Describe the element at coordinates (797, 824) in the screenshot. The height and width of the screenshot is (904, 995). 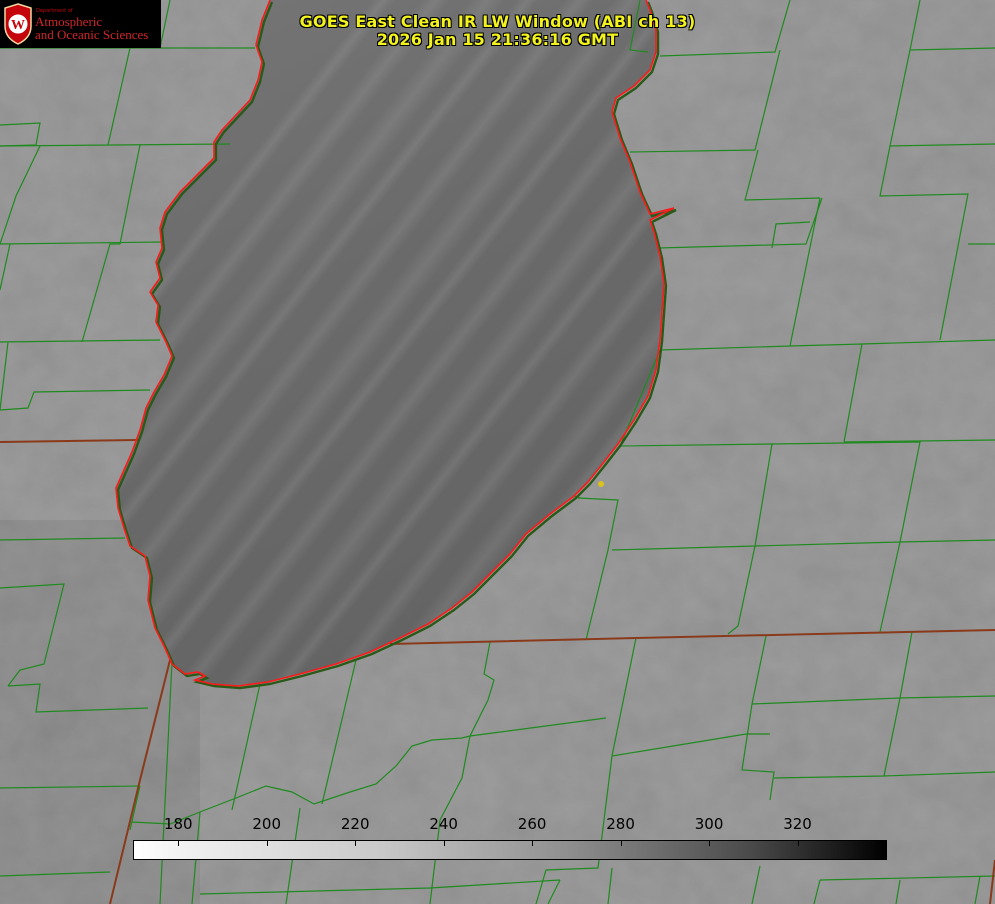
I see `colorbar-tick-label: 320` at that location.